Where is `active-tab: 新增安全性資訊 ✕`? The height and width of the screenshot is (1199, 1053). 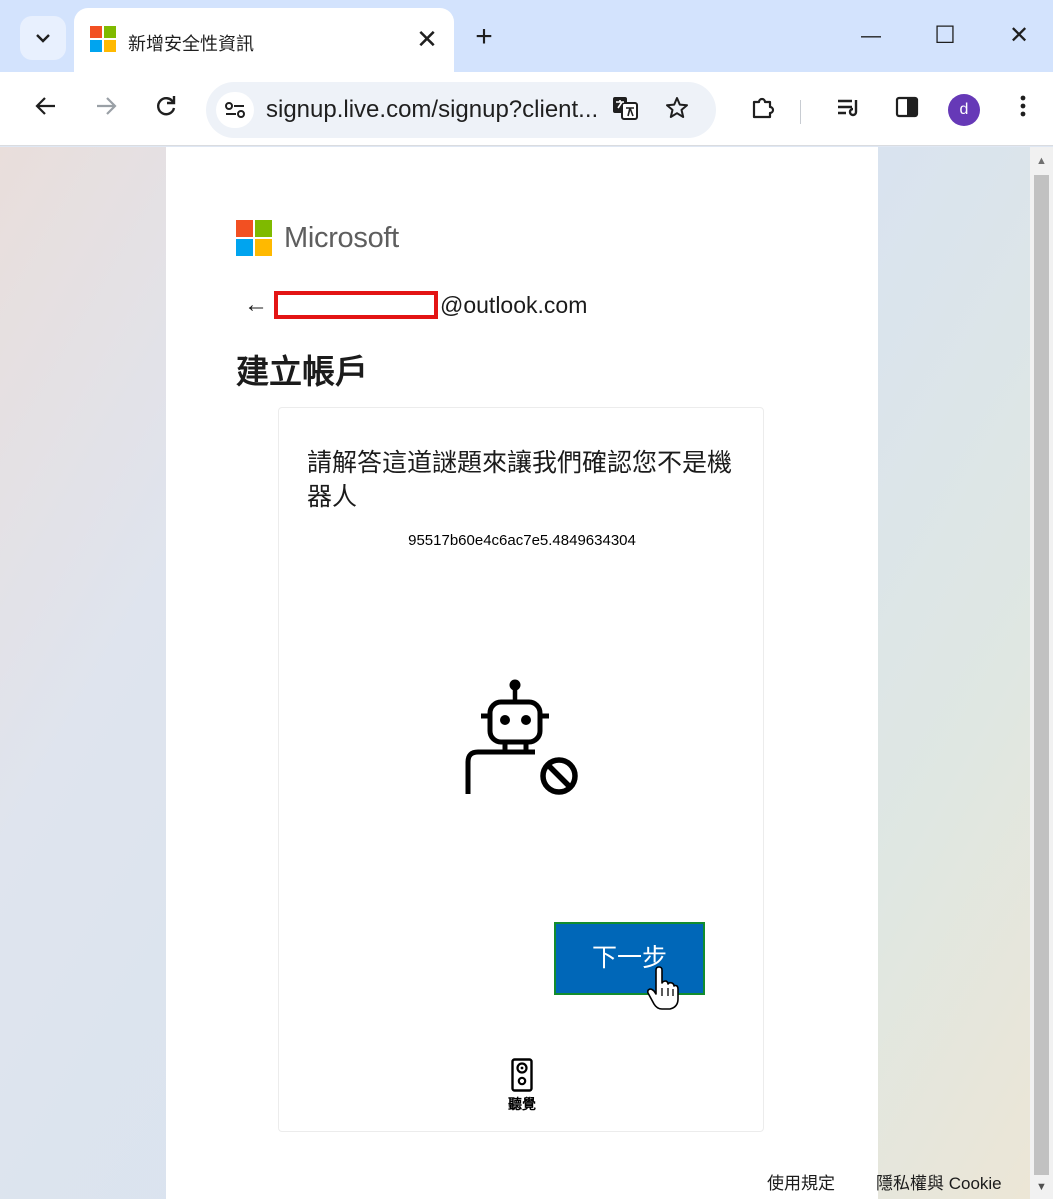 active-tab: 新增安全性資訊 ✕ is located at coordinates (264, 40).